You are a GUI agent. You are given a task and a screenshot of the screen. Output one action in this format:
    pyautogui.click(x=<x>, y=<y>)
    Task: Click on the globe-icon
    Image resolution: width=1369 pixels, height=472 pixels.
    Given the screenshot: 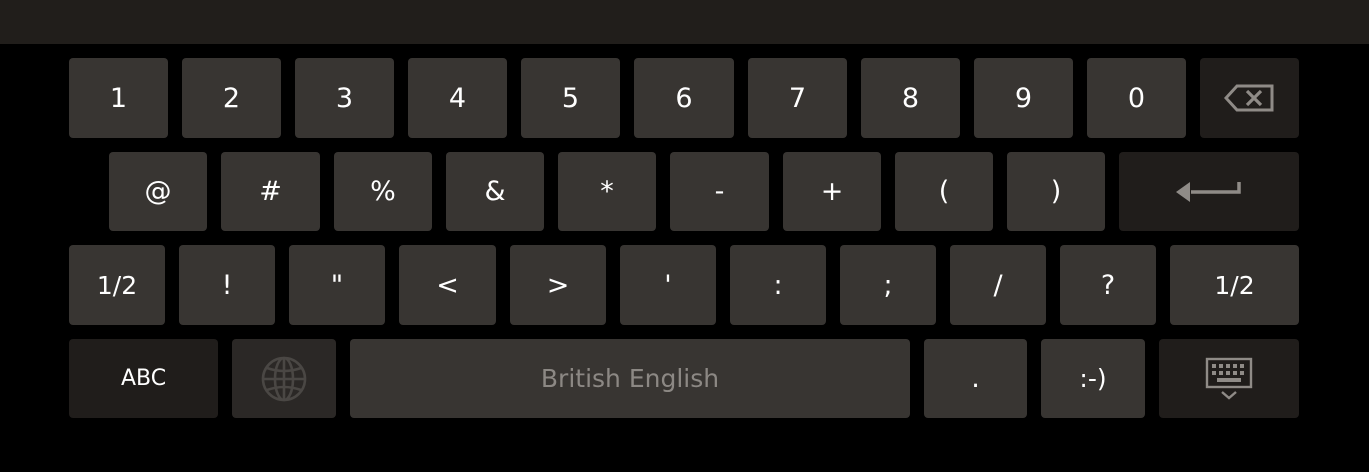 What is the action you would take?
    pyautogui.click(x=284, y=379)
    